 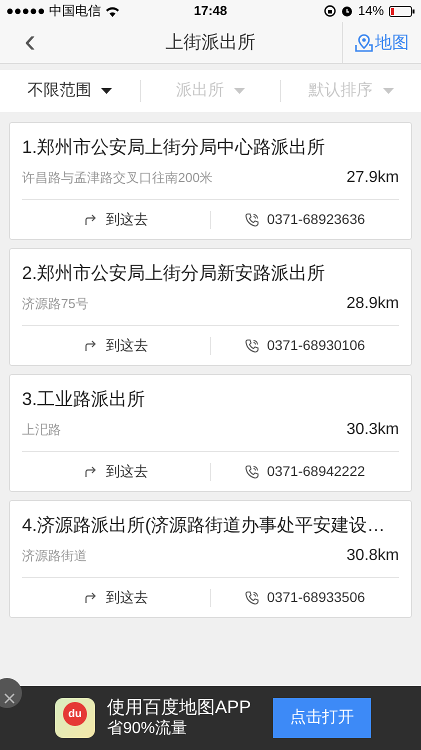 What do you see at coordinates (330, 11) in the screenshot?
I see `rotation-lock-icon` at bounding box center [330, 11].